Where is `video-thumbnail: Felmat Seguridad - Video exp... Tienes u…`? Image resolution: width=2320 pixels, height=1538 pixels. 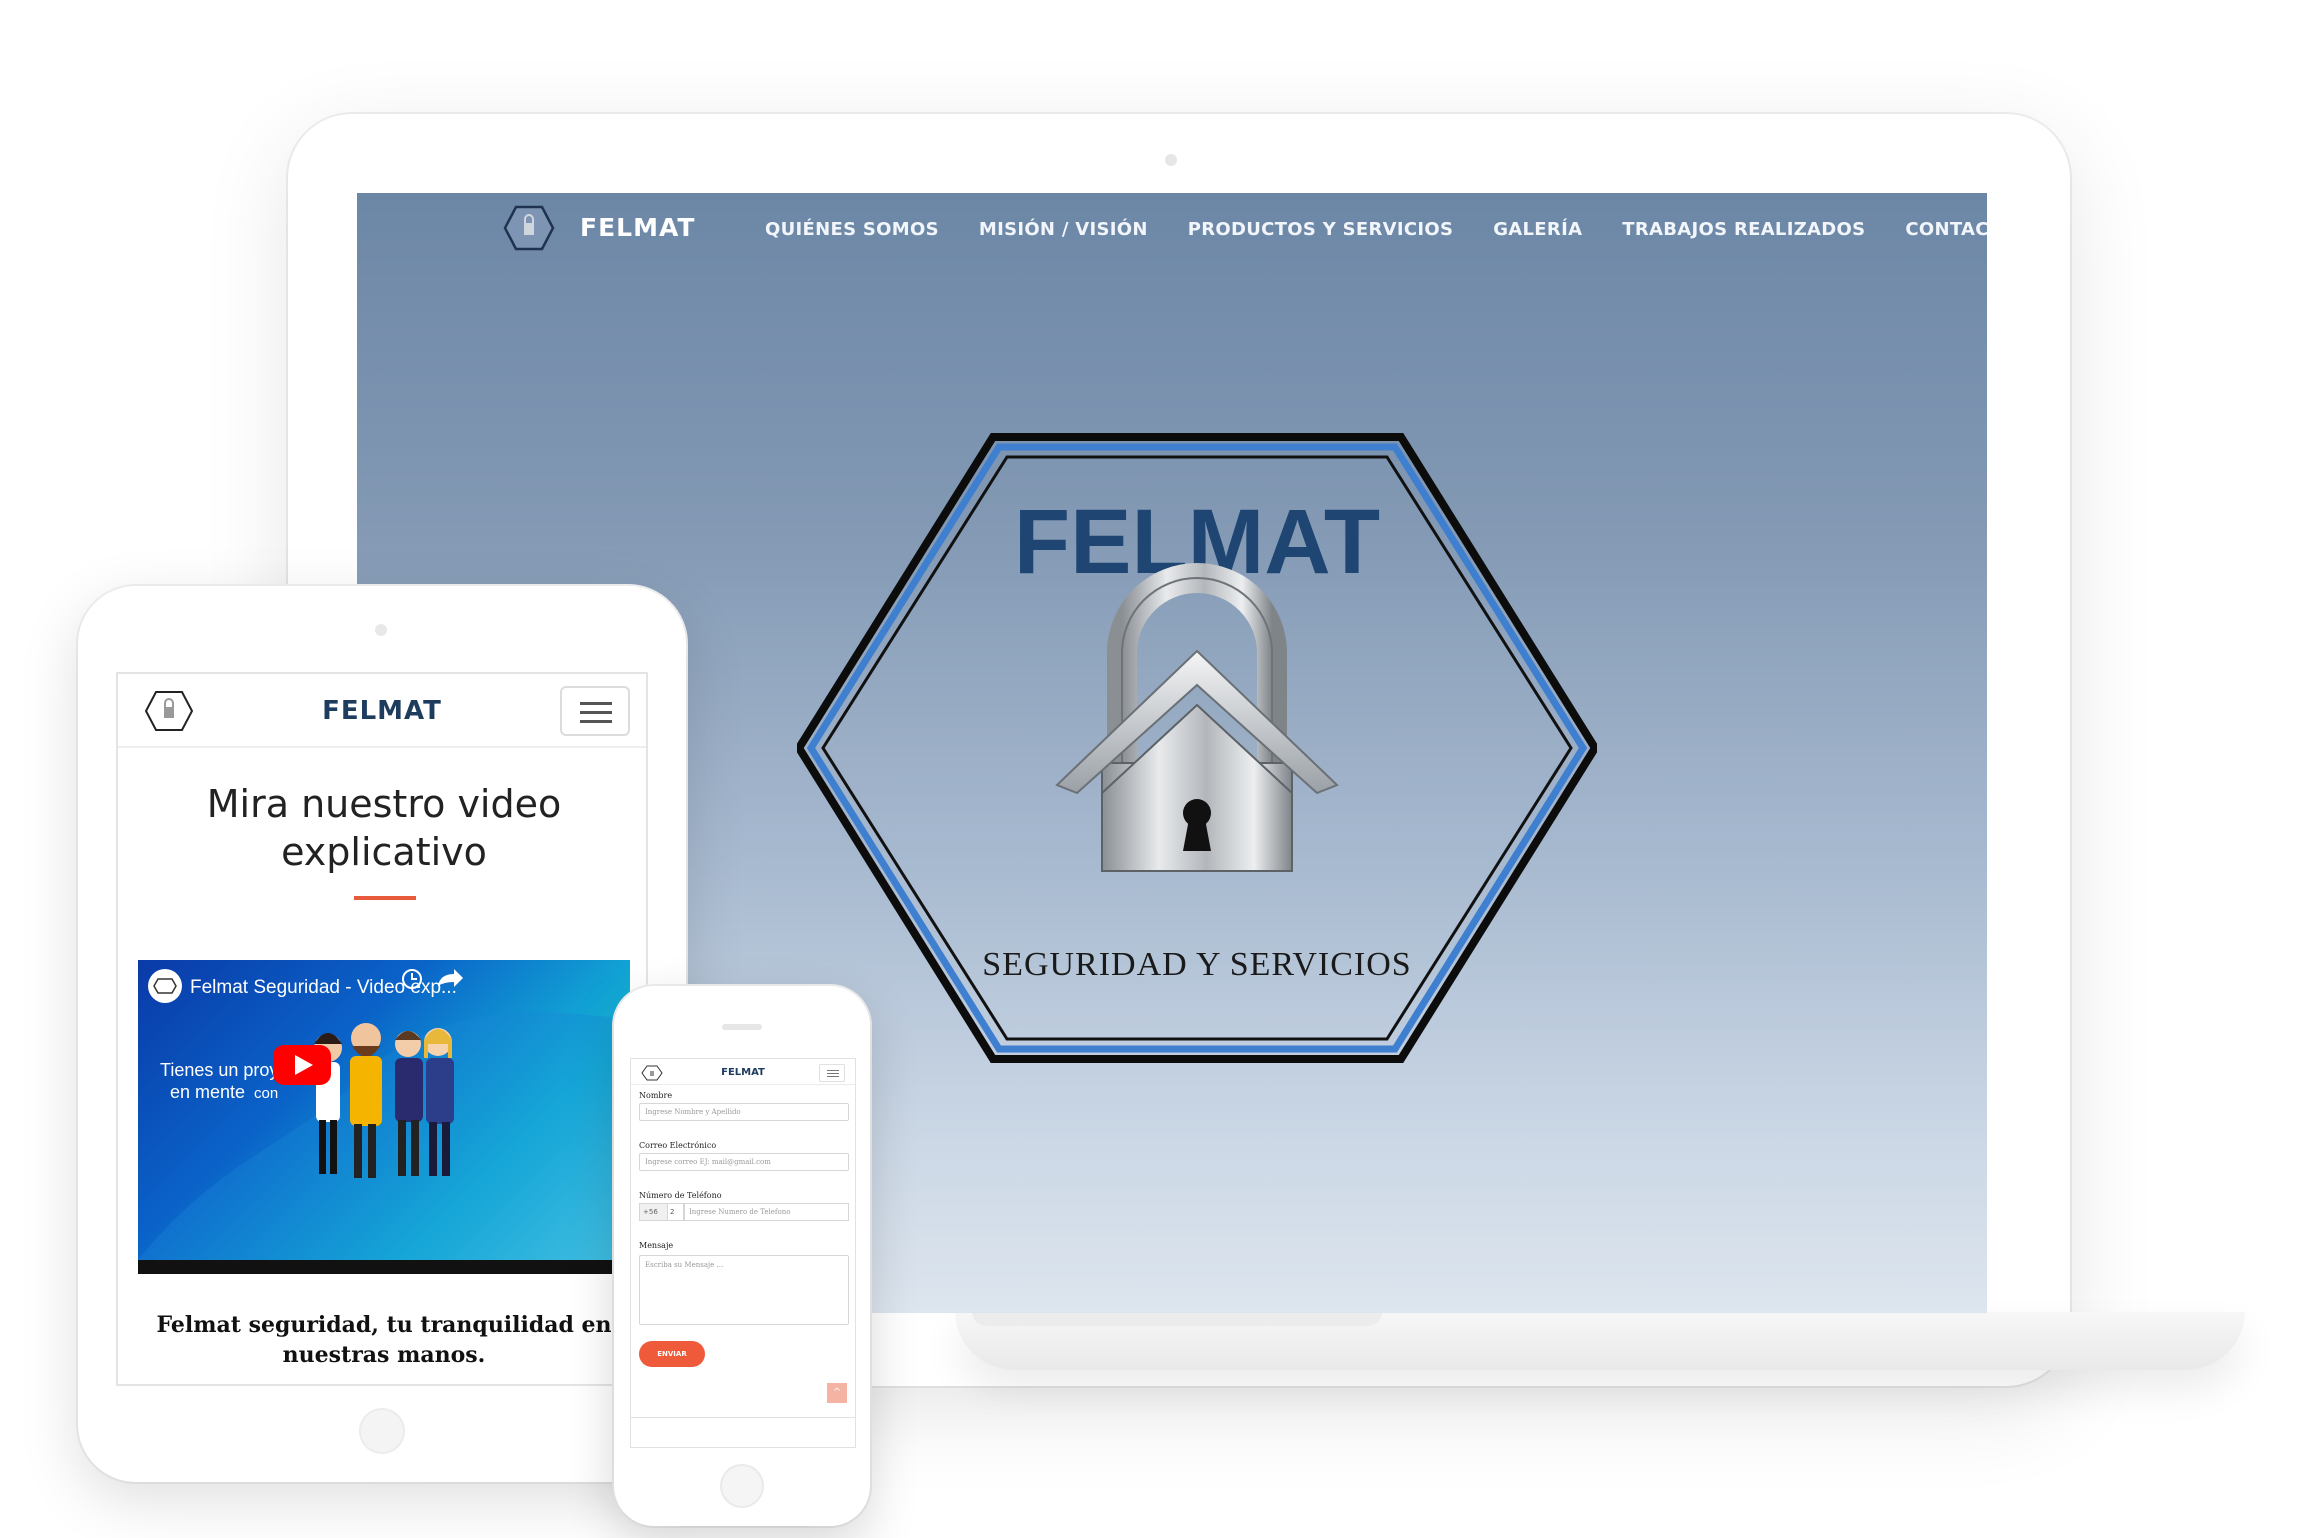 video-thumbnail: Felmat Seguridad - Video exp... Tienes u… is located at coordinates (384, 1121).